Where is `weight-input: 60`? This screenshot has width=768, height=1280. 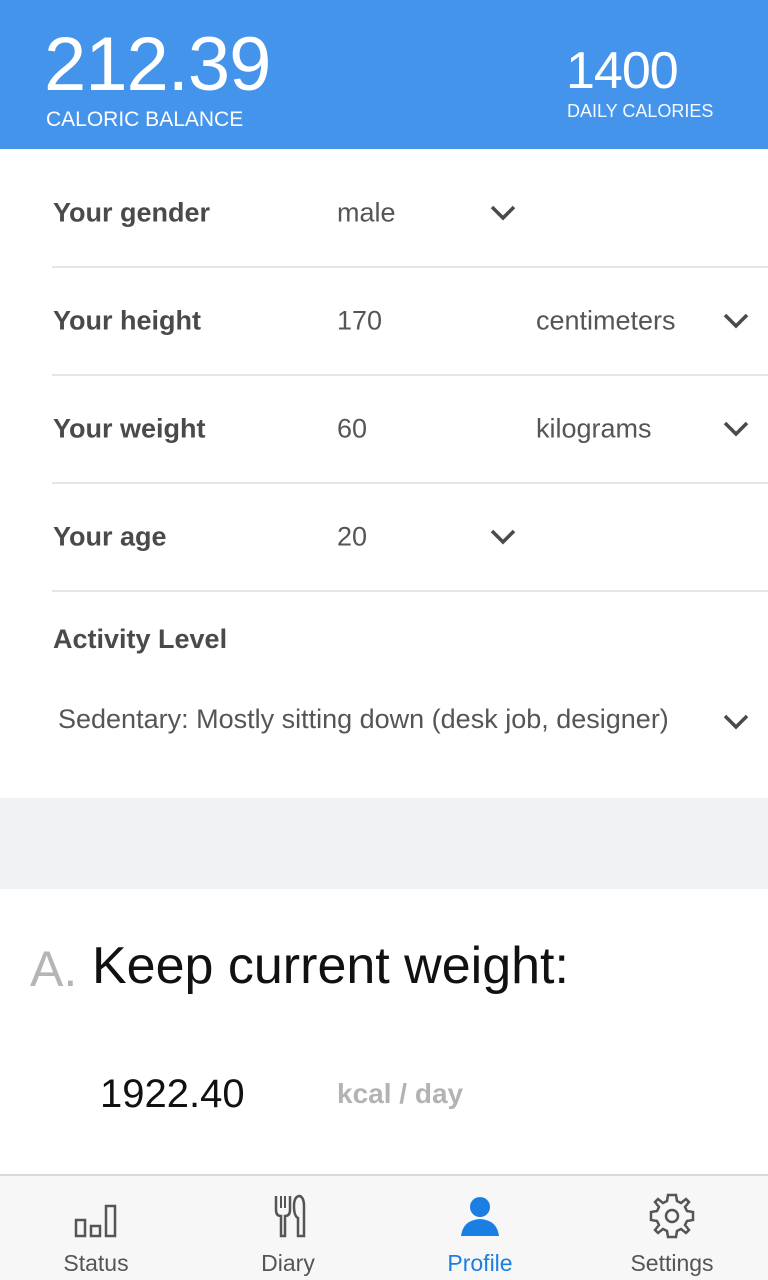 weight-input: 60 is located at coordinates (352, 429).